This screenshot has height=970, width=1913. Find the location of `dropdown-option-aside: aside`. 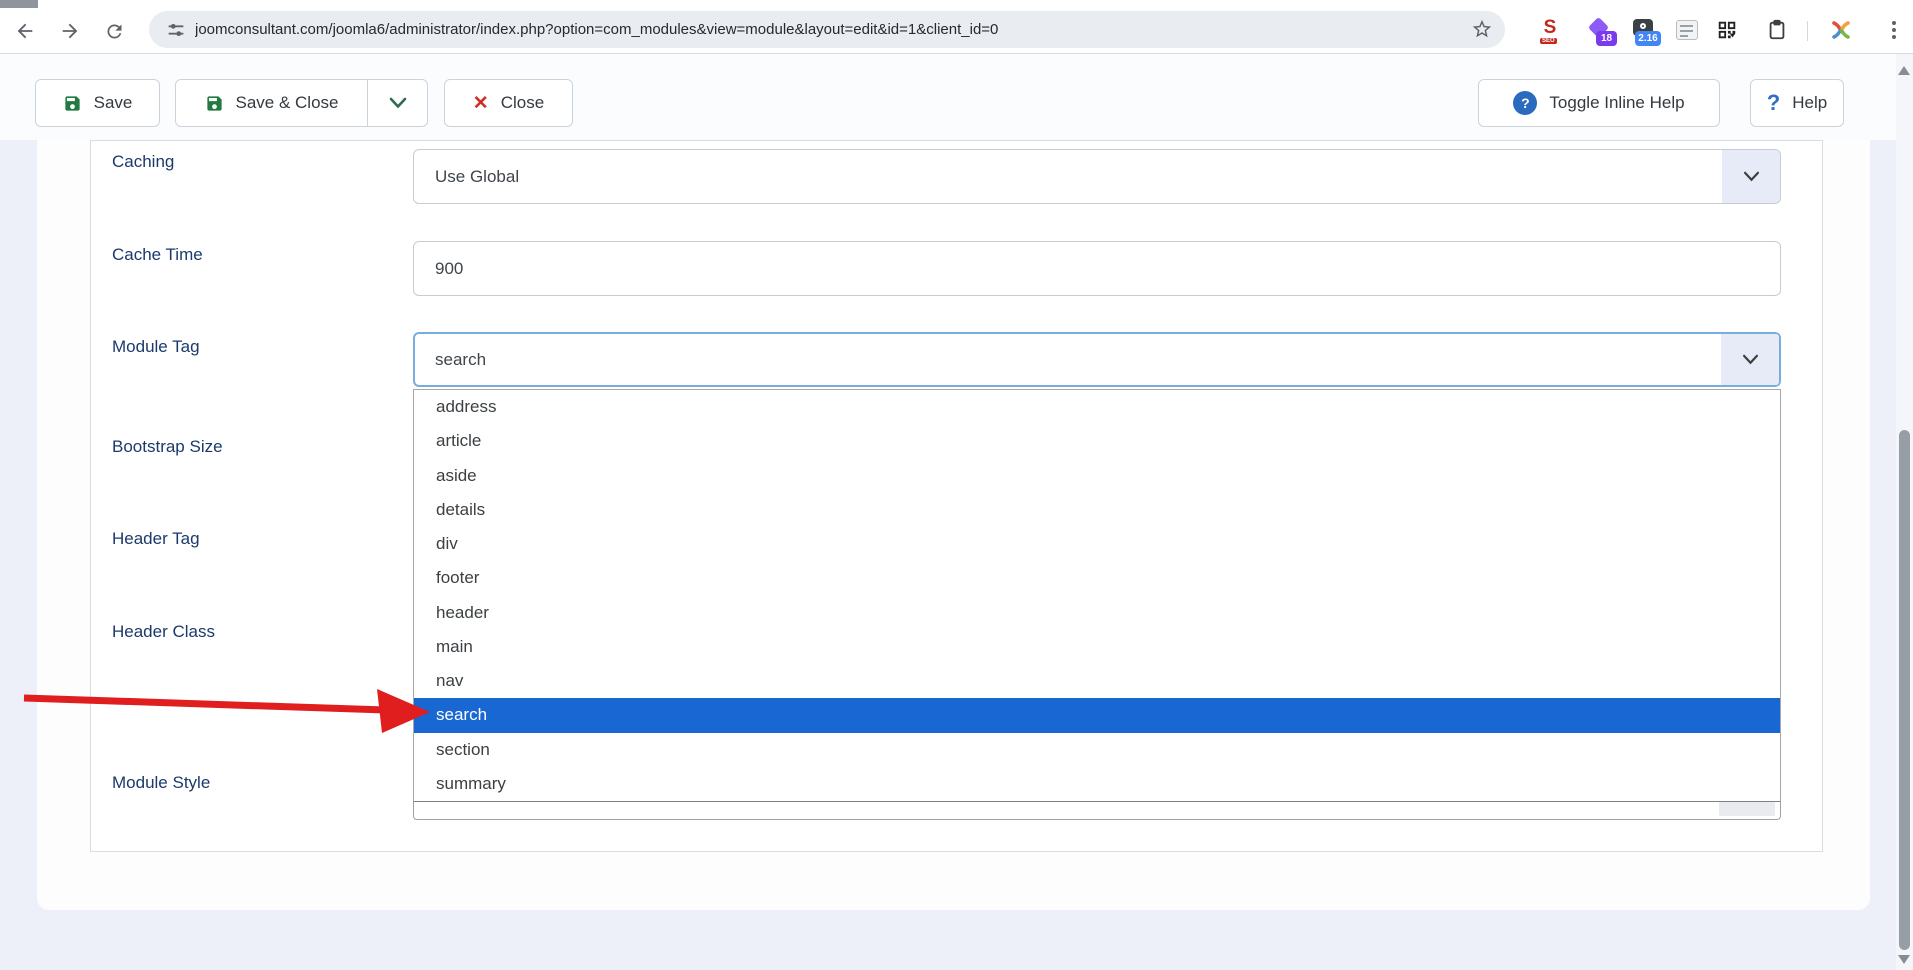

dropdown-option-aside: aside is located at coordinates (1097, 476).